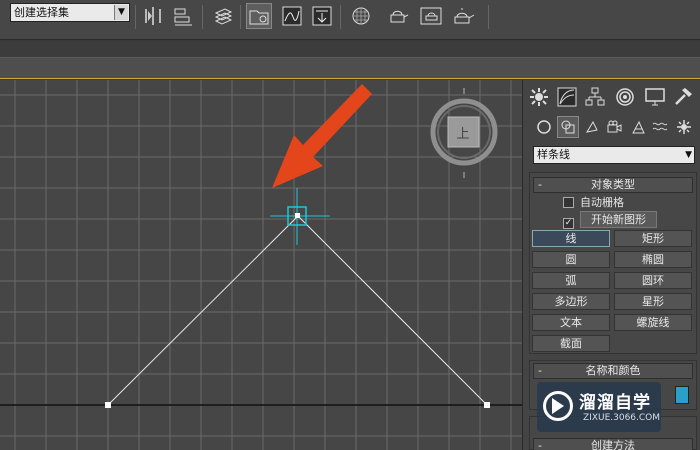 This screenshot has height=450, width=700. What do you see at coordinates (183, 16) in the screenshot?
I see `align-icon` at bounding box center [183, 16].